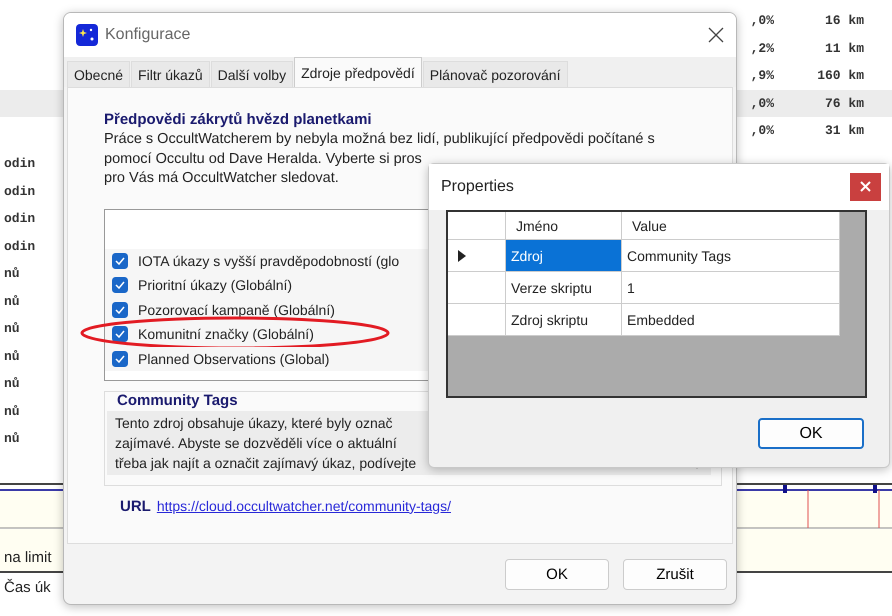 The height and width of the screenshot is (616, 892). Describe the element at coordinates (840, 76) in the screenshot. I see `table-cell-text: 160 km` at that location.